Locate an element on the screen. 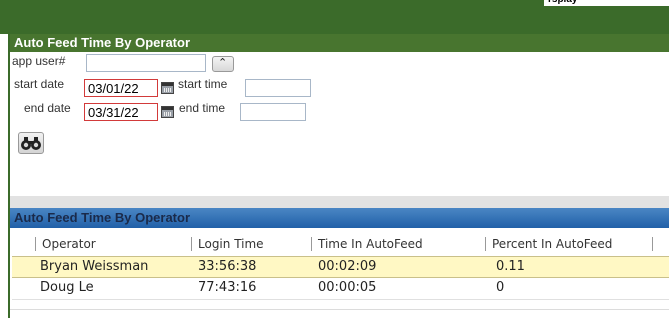 This screenshot has width=669, height=318. start-time-input is located at coordinates (278, 88).